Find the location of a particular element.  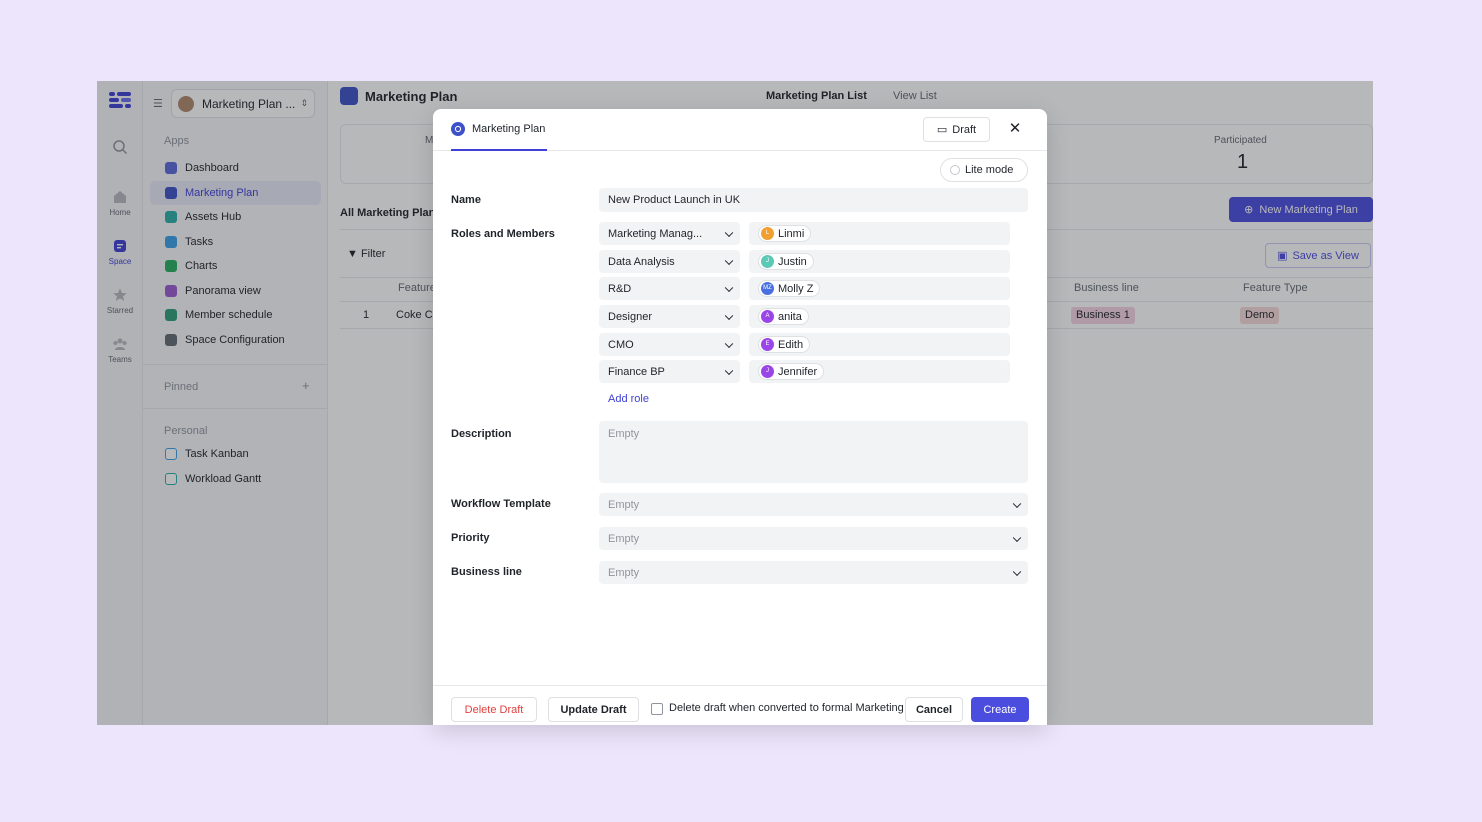

member-picker: L Linmi is located at coordinates (879, 233).